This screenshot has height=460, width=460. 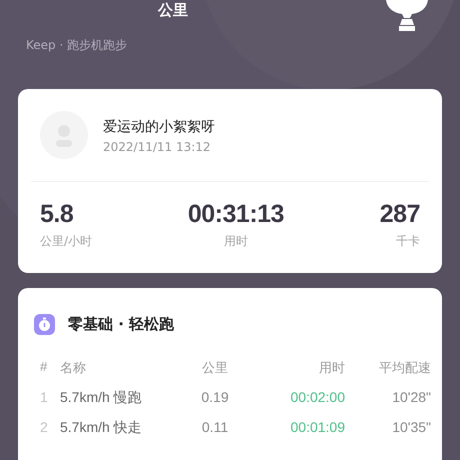 What do you see at coordinates (411, 428) in the screenshot?
I see `table-cell-text: 10'35"` at bounding box center [411, 428].